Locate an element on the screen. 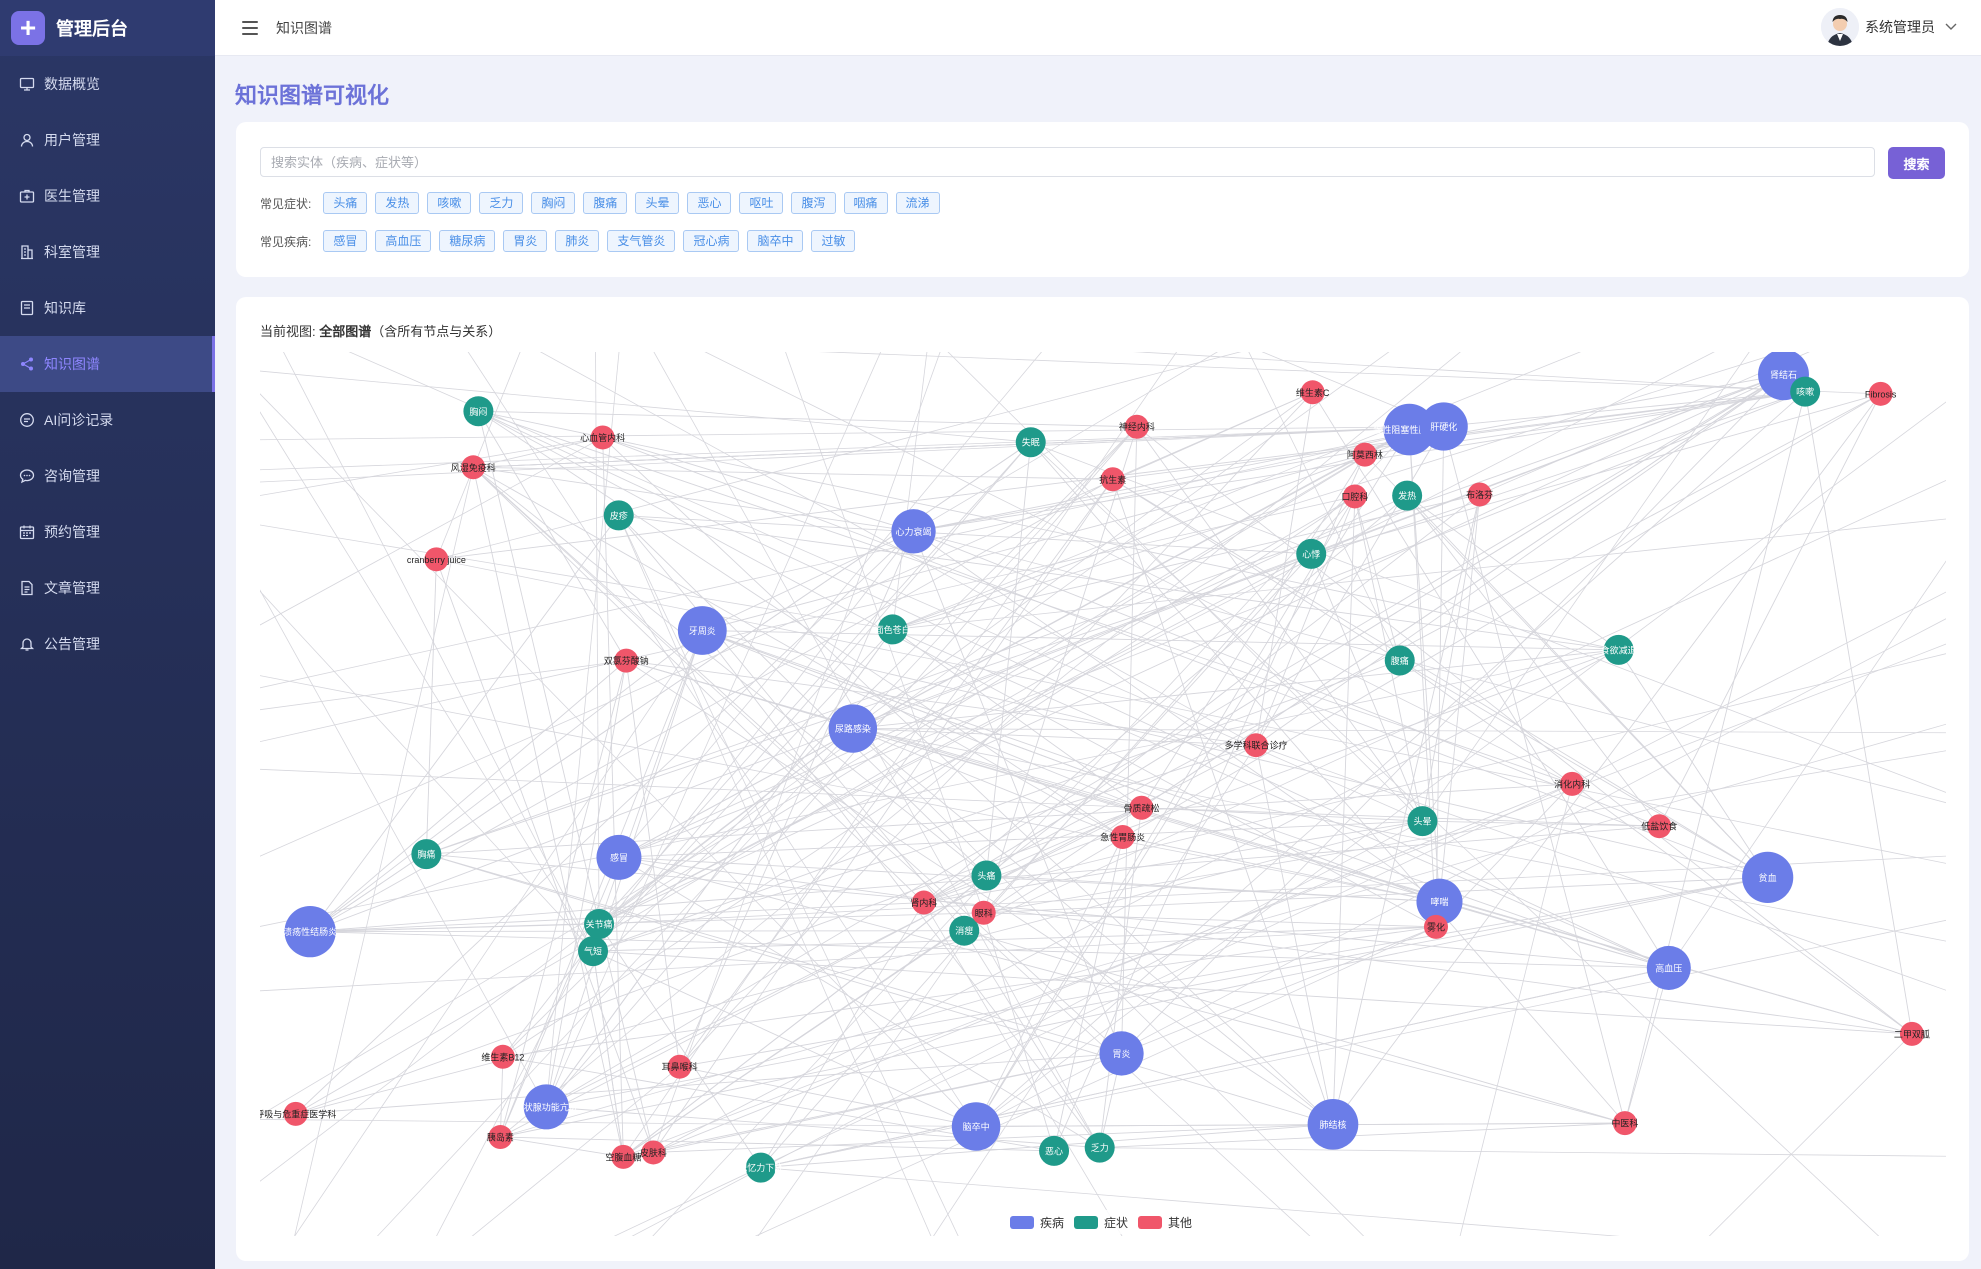 This screenshot has height=1269, width=1981. sidebar-item-8: 预约管理 is located at coordinates (107, 532).